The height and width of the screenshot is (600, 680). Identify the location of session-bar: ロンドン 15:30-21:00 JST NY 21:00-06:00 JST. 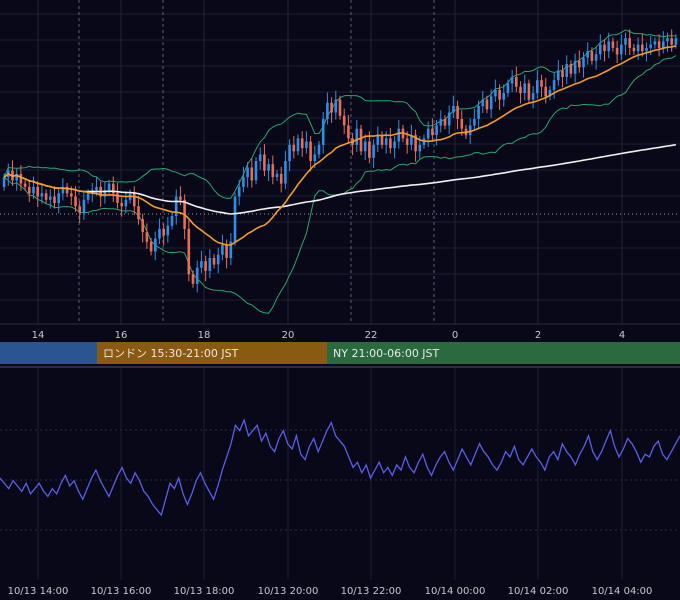
(340, 353).